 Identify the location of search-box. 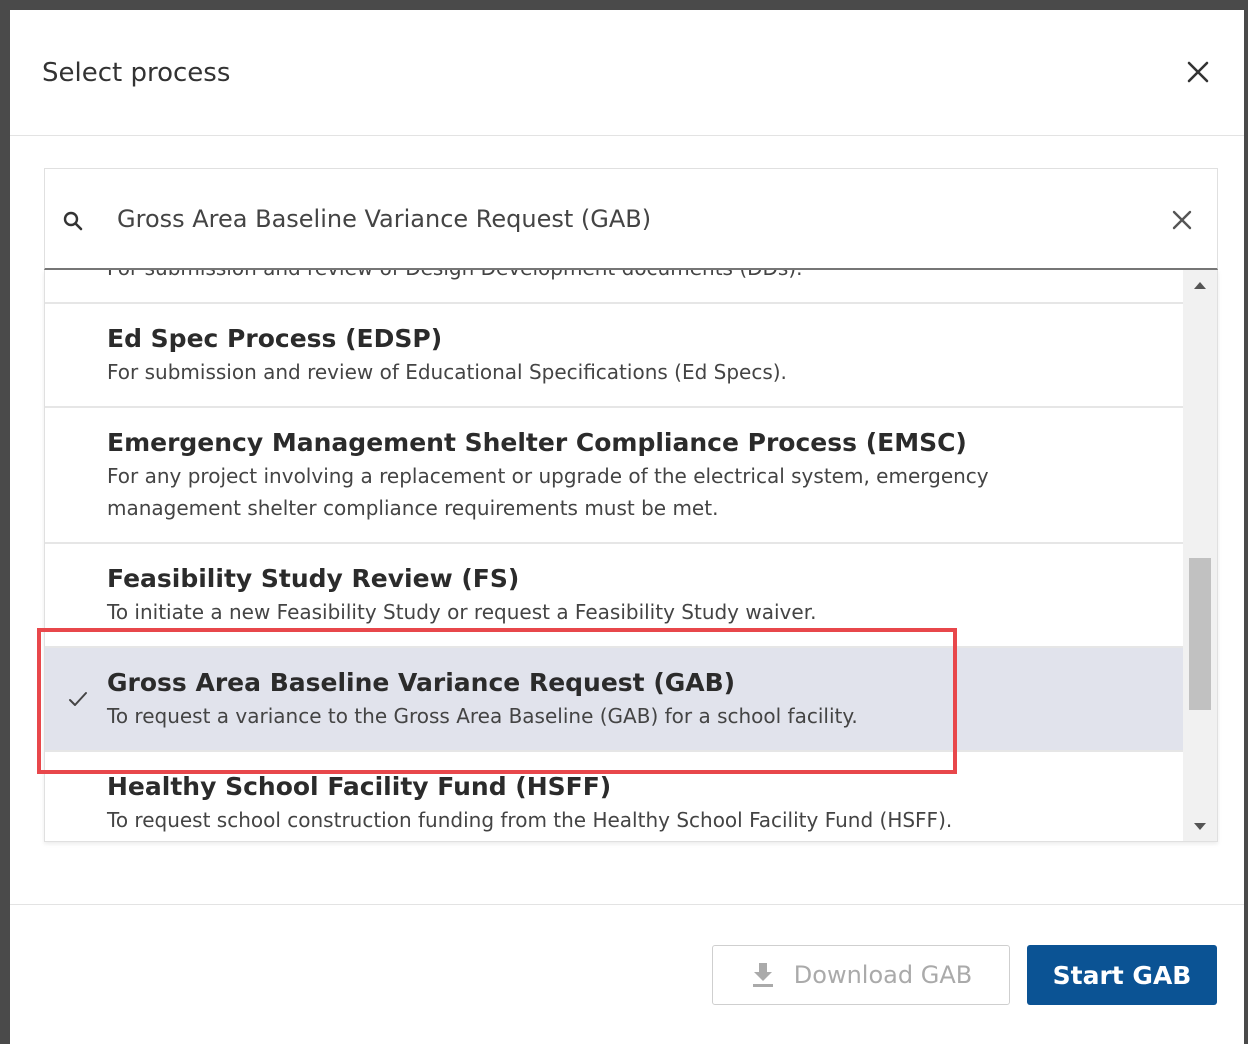
(631, 219).